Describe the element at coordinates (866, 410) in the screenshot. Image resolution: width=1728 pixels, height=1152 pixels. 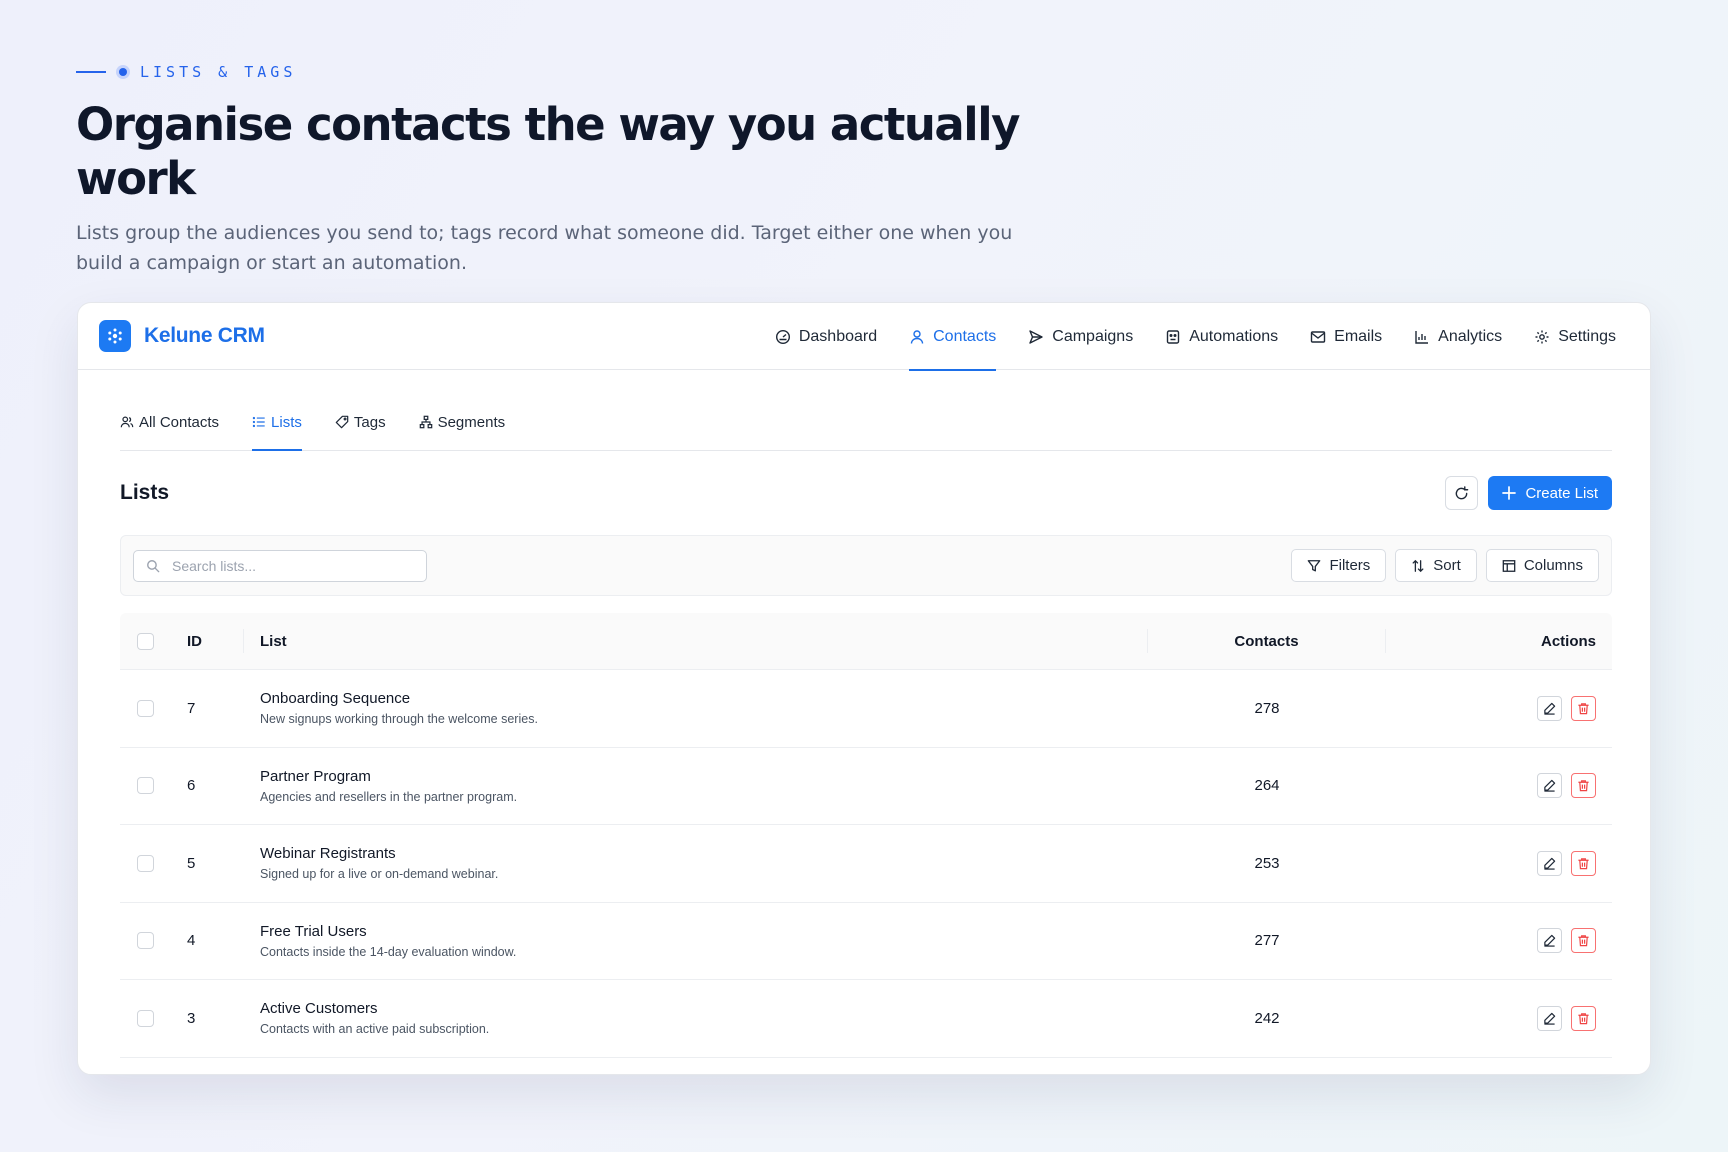
I see `contacts-subtabs: All Contacts Lists Tags Segments` at that location.